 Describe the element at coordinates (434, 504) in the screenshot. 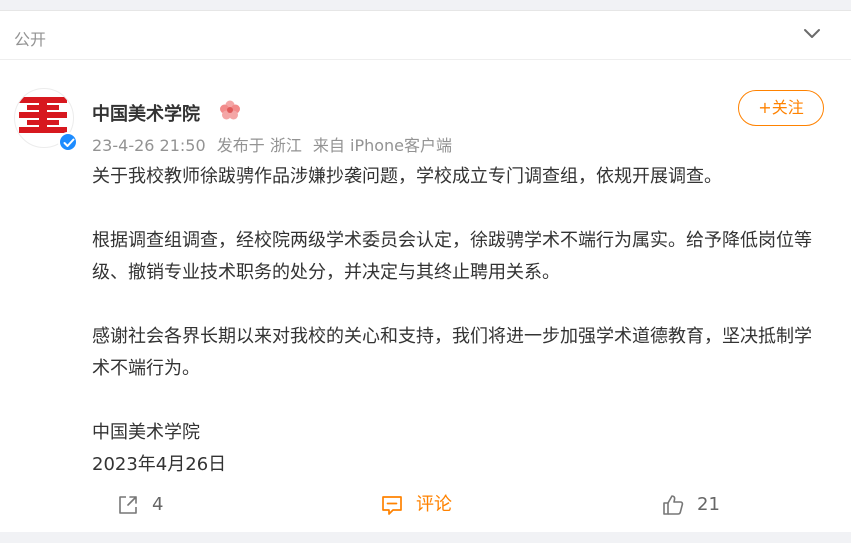

I see `comment-label: 评论` at that location.